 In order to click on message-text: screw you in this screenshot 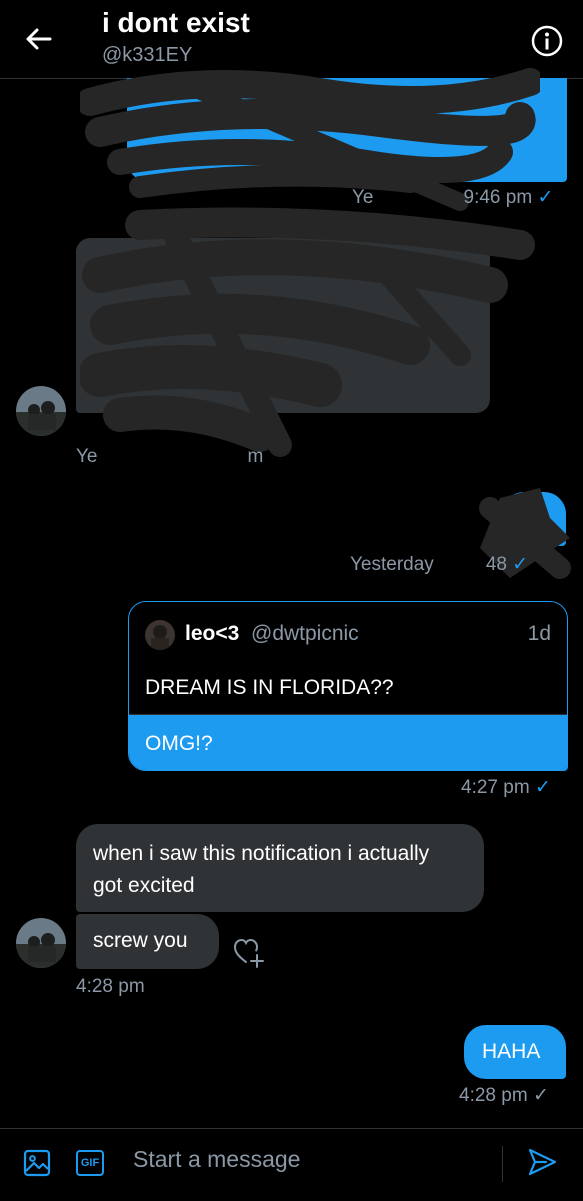, I will do `click(140, 940)`.